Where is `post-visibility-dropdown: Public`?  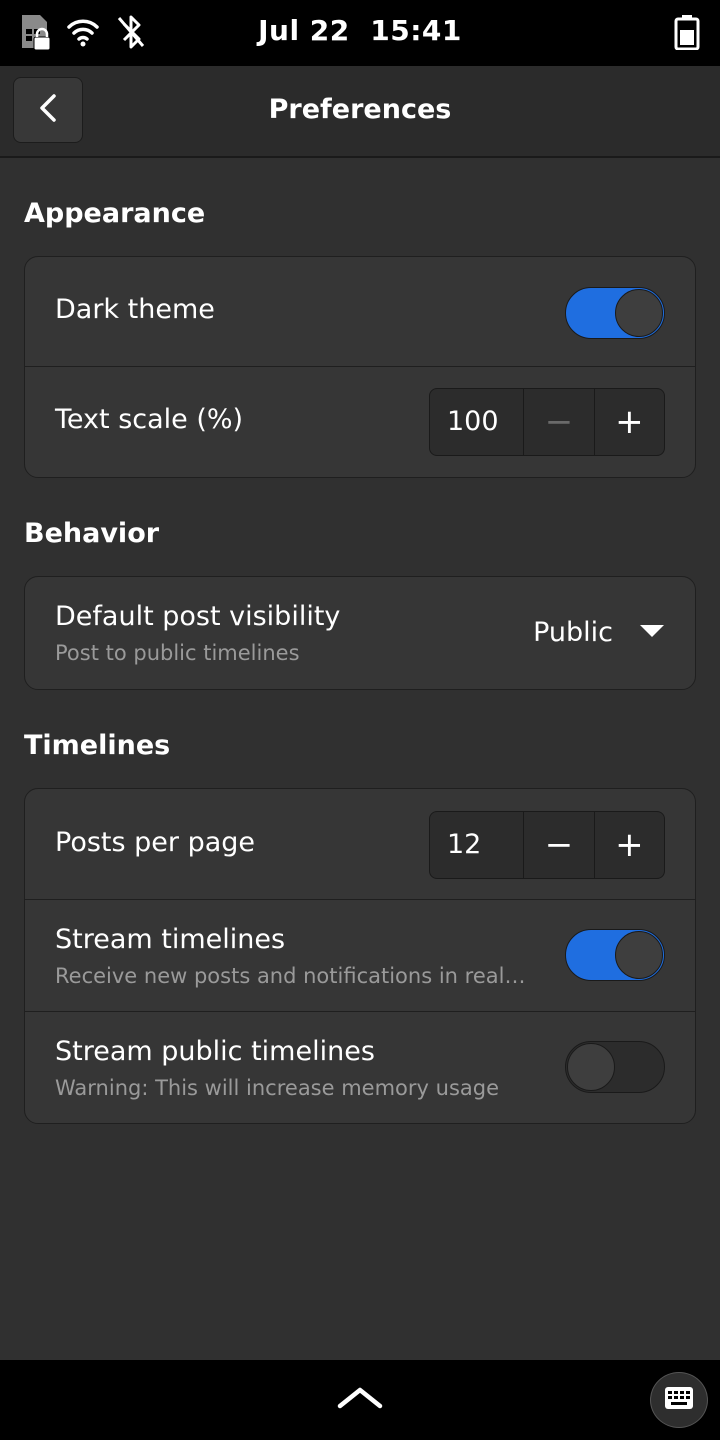 post-visibility-dropdown: Public is located at coordinates (599, 632).